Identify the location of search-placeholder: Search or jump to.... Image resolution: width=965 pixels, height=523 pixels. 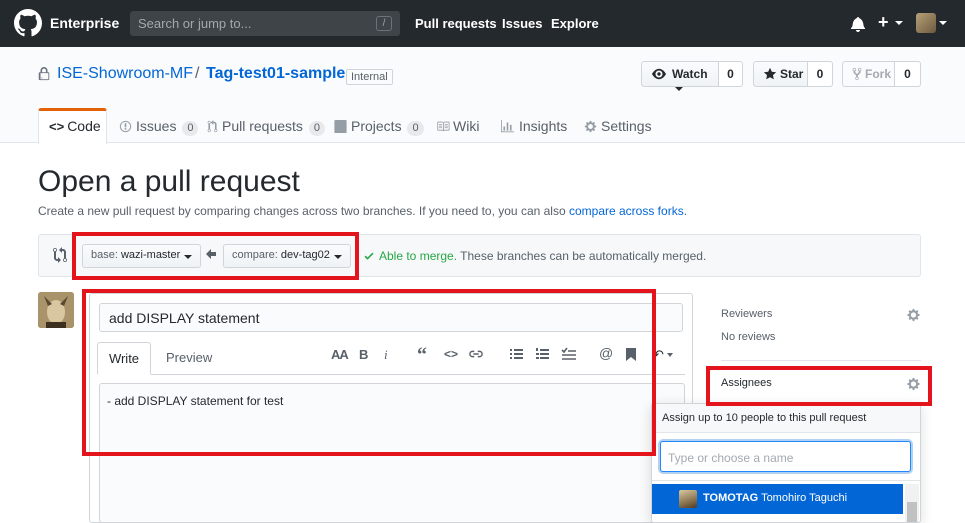
(195, 23).